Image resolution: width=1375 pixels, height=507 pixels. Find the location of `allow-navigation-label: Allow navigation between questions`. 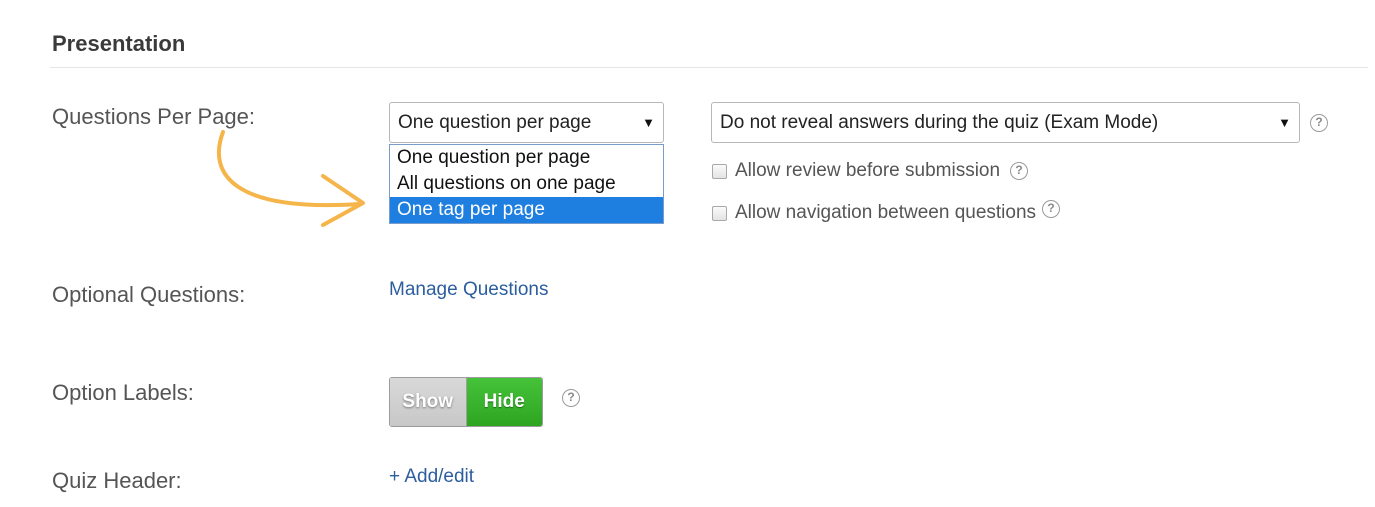

allow-navigation-label: Allow navigation between questions is located at coordinates (886, 212).